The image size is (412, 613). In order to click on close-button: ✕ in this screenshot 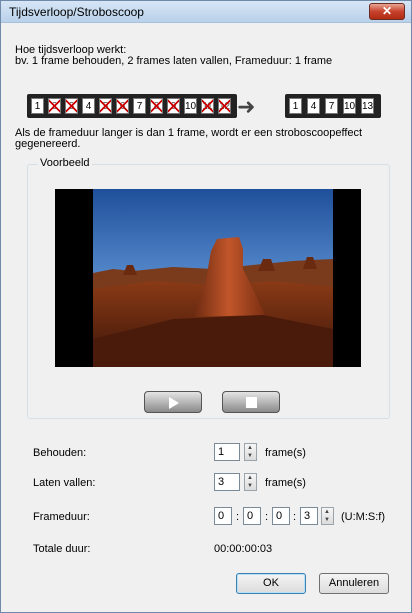, I will do `click(387, 11)`.